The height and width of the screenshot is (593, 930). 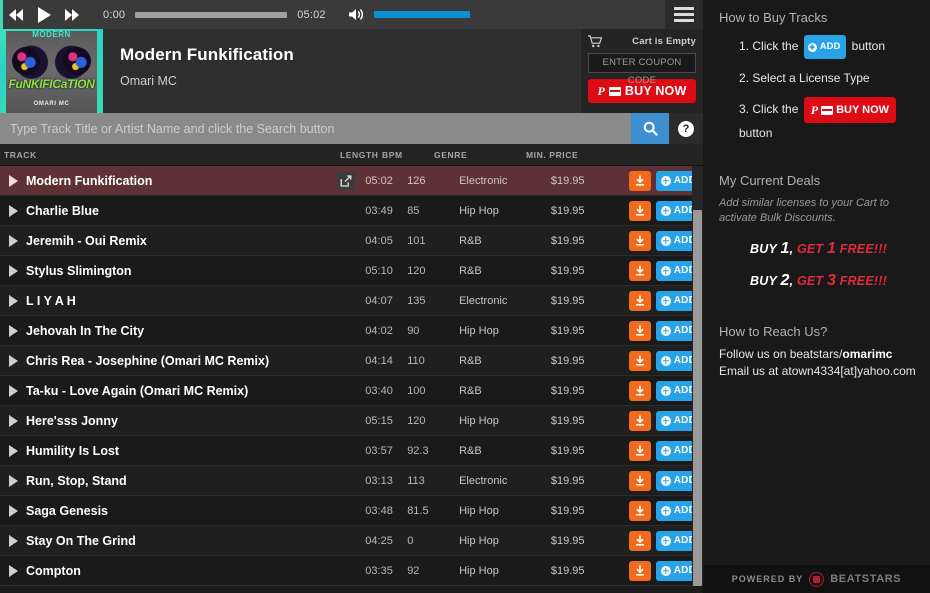 What do you see at coordinates (195, 481) in the screenshot?
I see `row-track-cell: Run, Stop, Stand` at bounding box center [195, 481].